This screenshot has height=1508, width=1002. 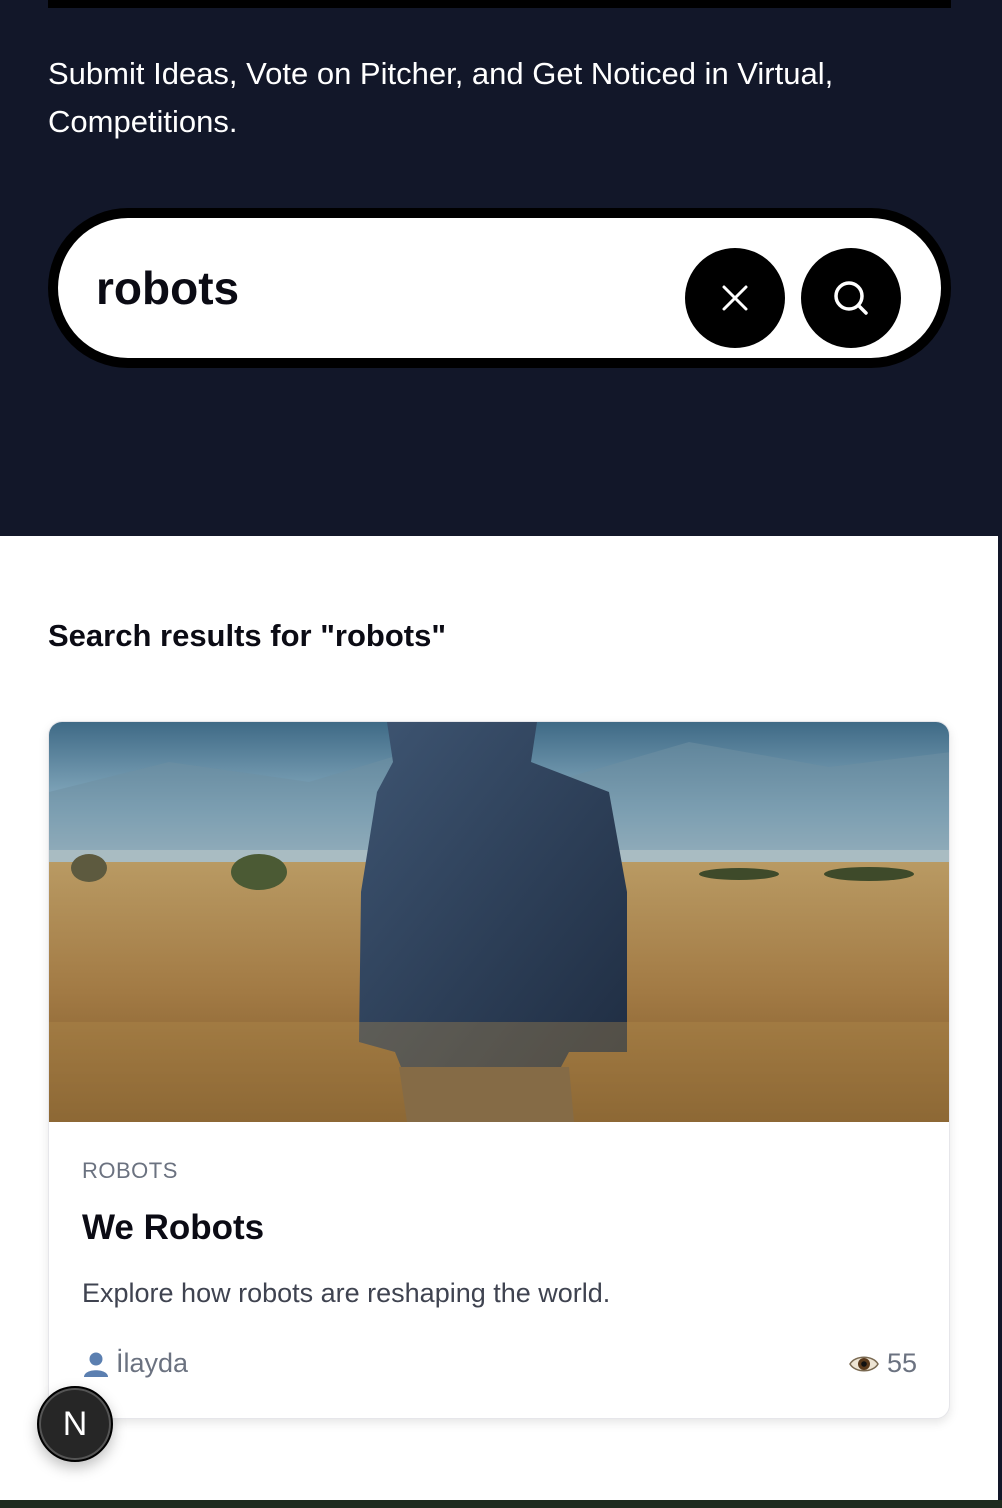 I want to click on startup-views: 55, so click(x=883, y=1363).